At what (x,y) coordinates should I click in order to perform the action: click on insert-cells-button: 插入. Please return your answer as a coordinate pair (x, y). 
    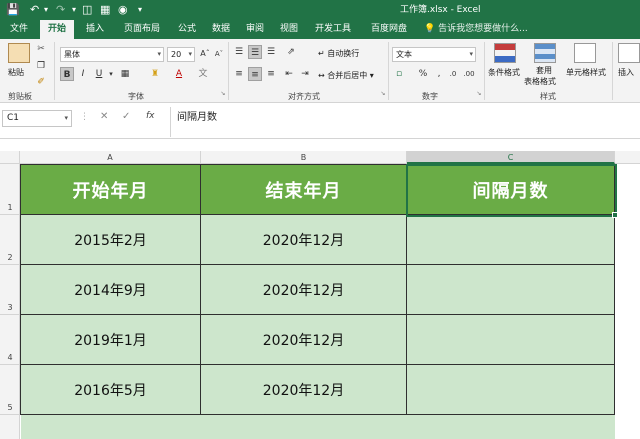
    Looking at the image, I should click on (626, 72).